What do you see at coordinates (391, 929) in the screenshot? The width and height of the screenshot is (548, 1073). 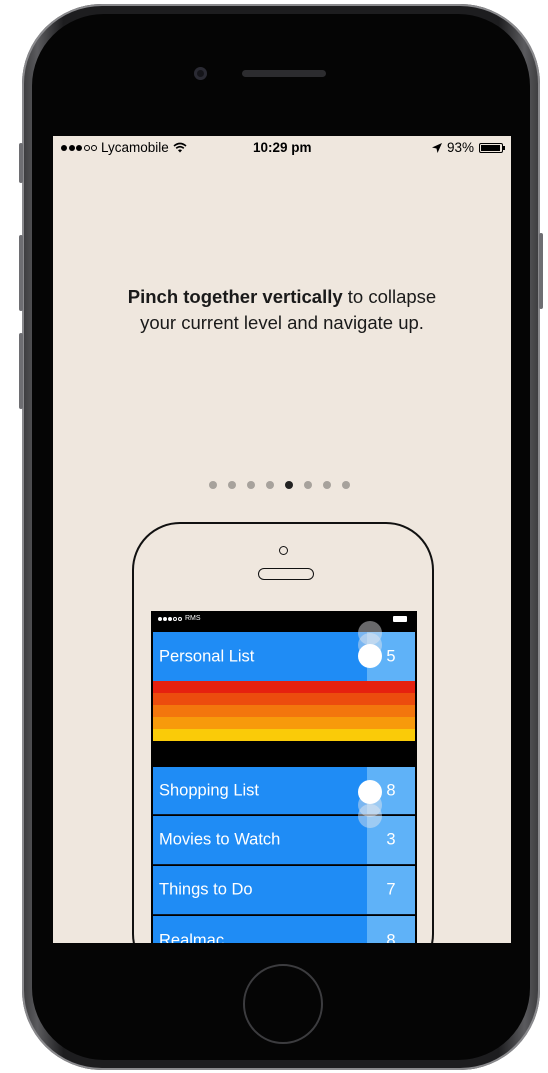 I see `count-cell: 8` at bounding box center [391, 929].